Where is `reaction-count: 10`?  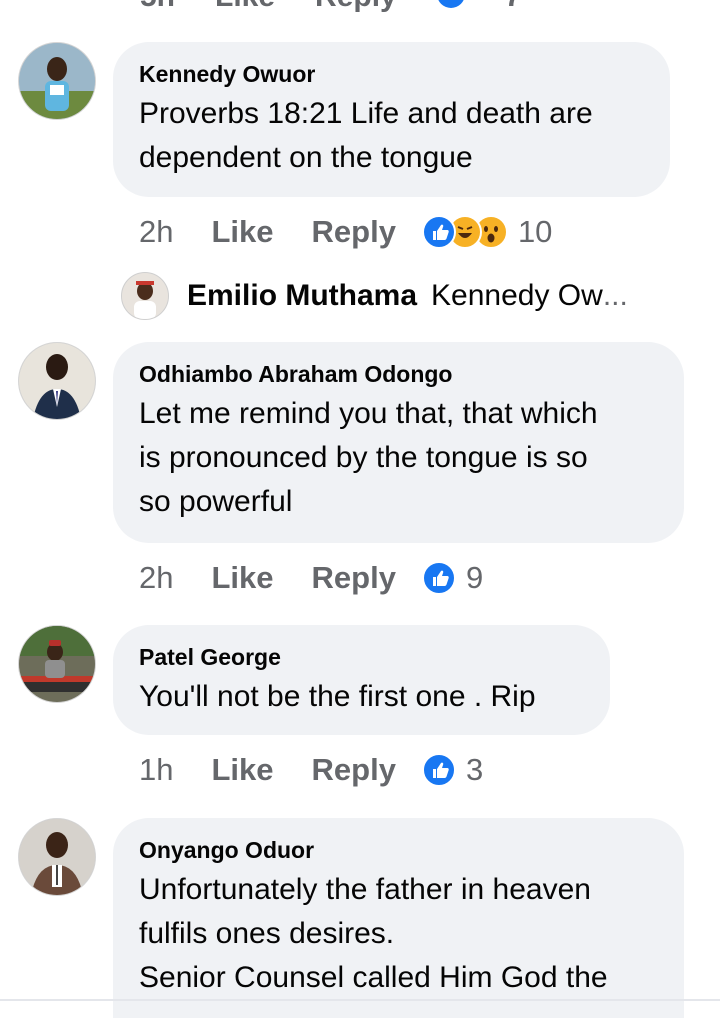
reaction-count: 10 is located at coordinates (535, 231).